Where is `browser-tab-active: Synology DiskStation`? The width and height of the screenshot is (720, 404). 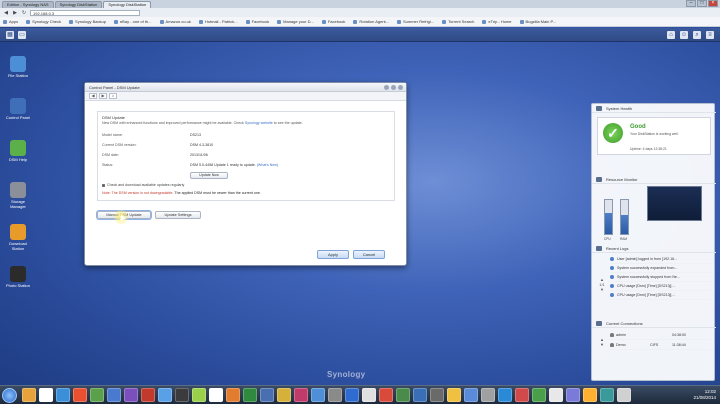
browser-tab-active: Synology DiskStation is located at coordinates (127, 4).